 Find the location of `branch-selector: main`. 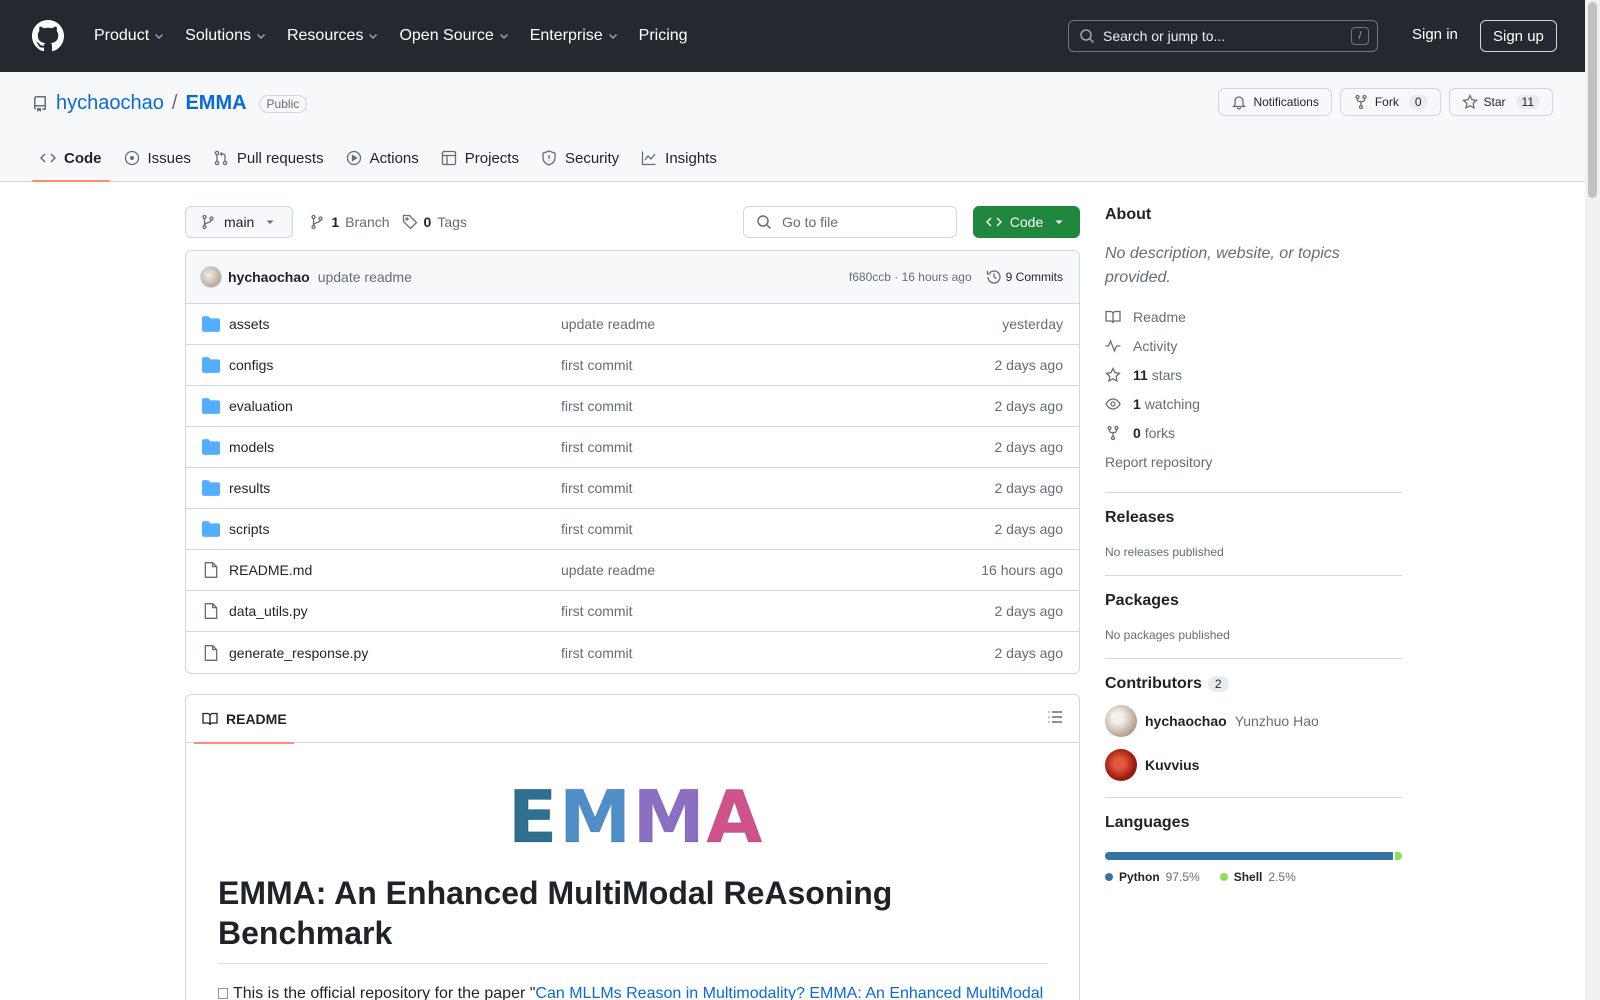

branch-selector: main is located at coordinates (239, 222).